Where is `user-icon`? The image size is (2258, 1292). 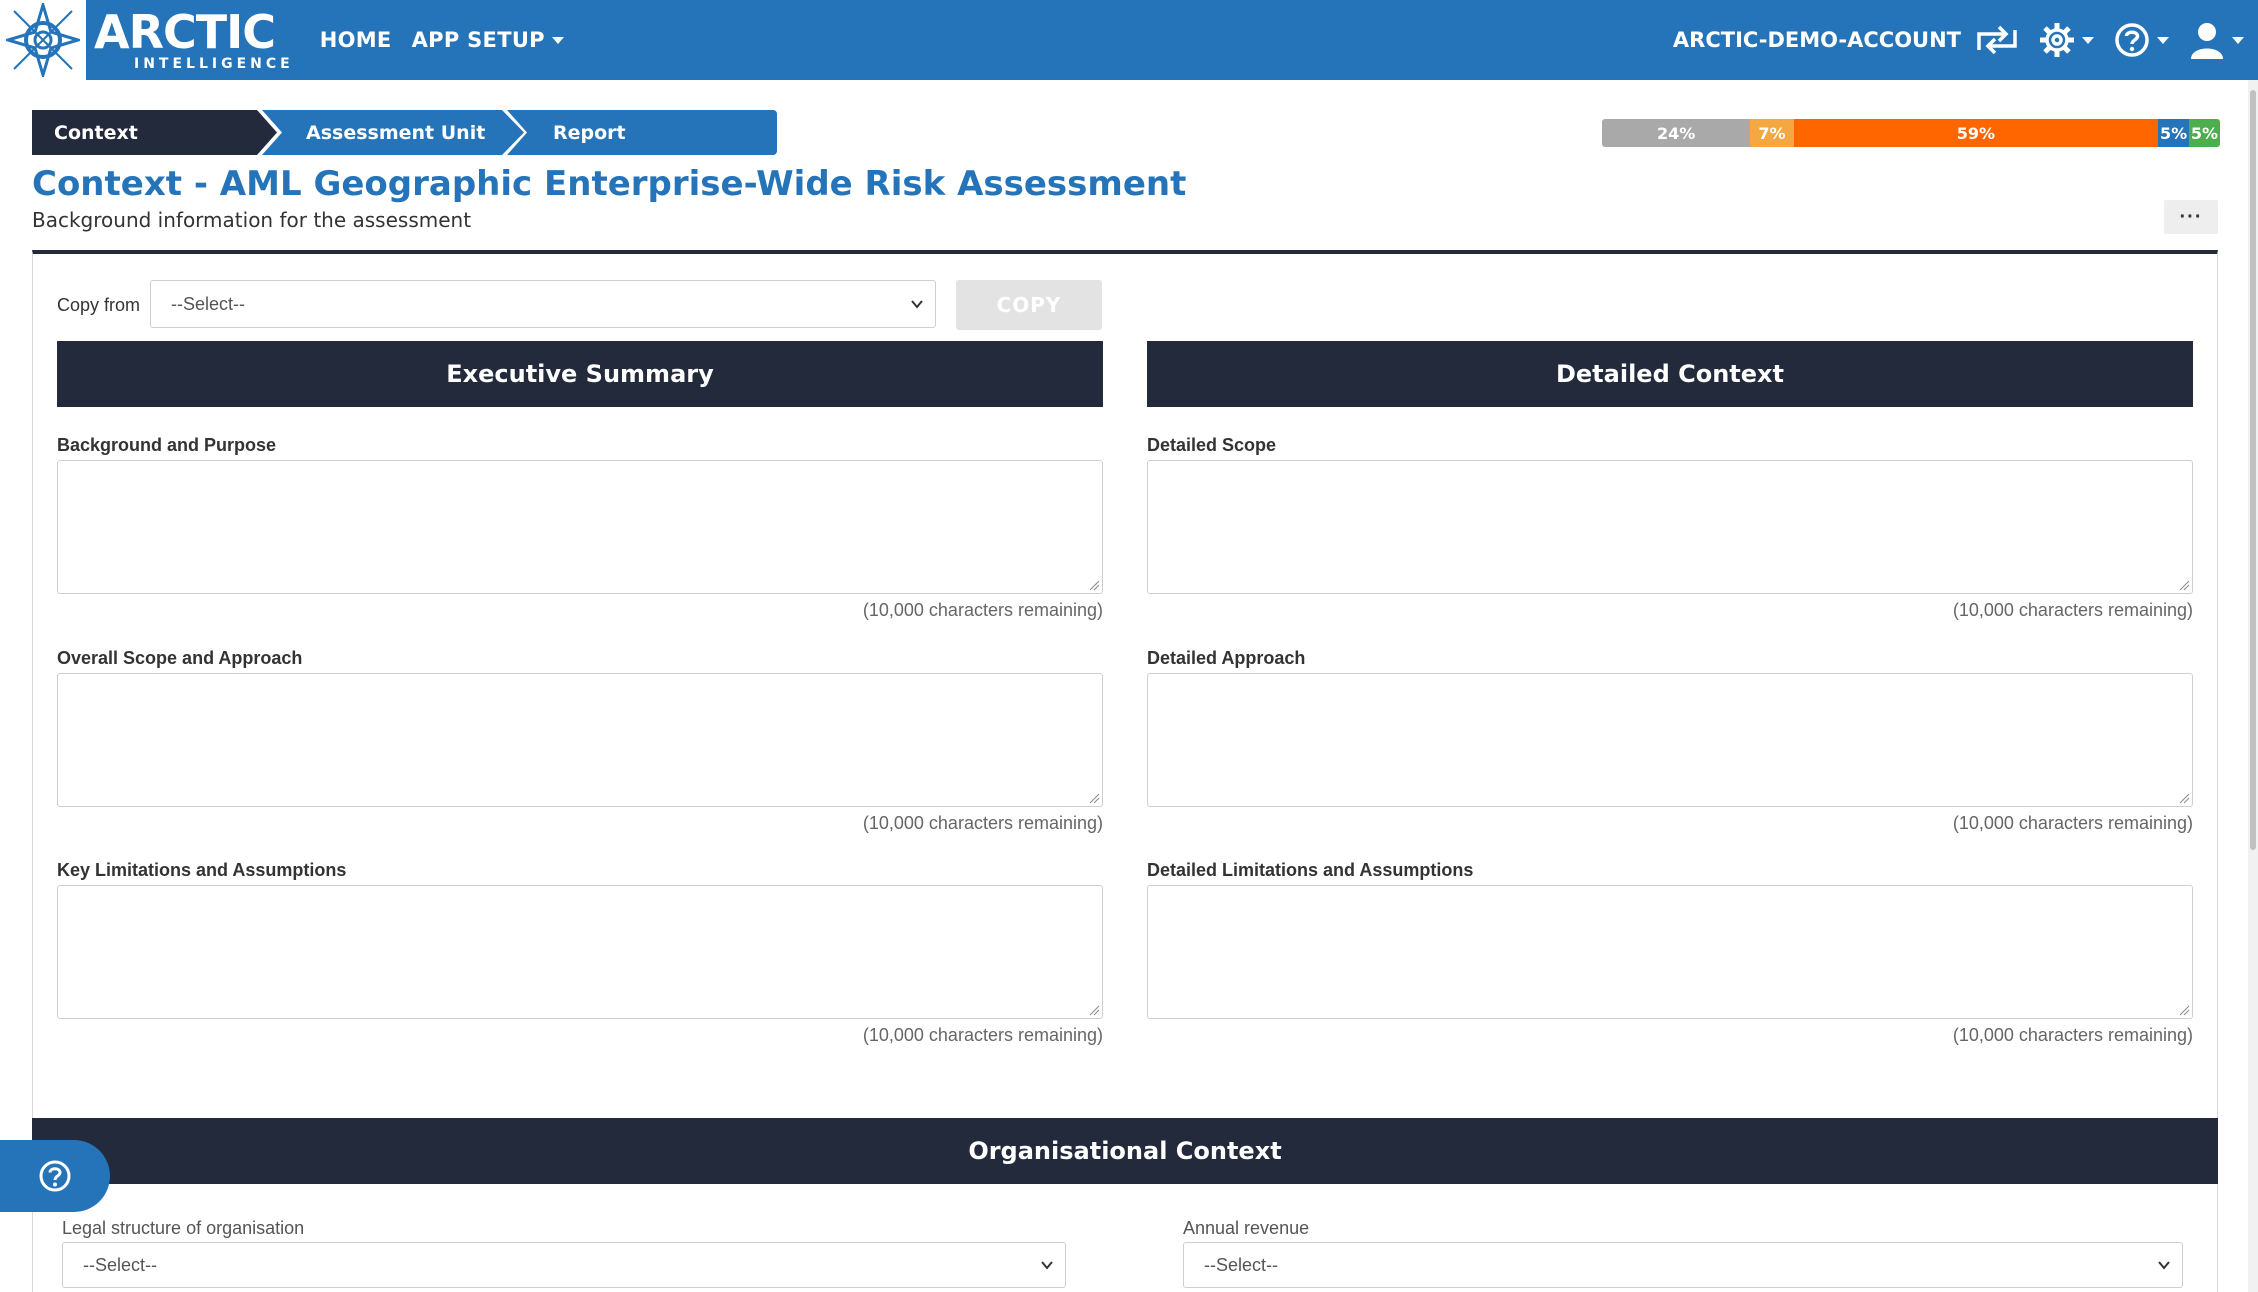 user-icon is located at coordinates (2216, 40).